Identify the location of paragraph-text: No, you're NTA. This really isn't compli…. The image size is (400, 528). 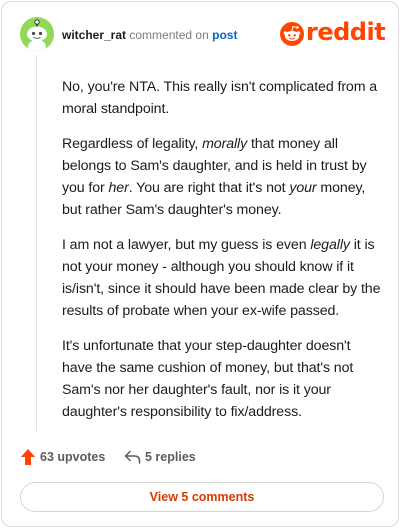
(220, 98).